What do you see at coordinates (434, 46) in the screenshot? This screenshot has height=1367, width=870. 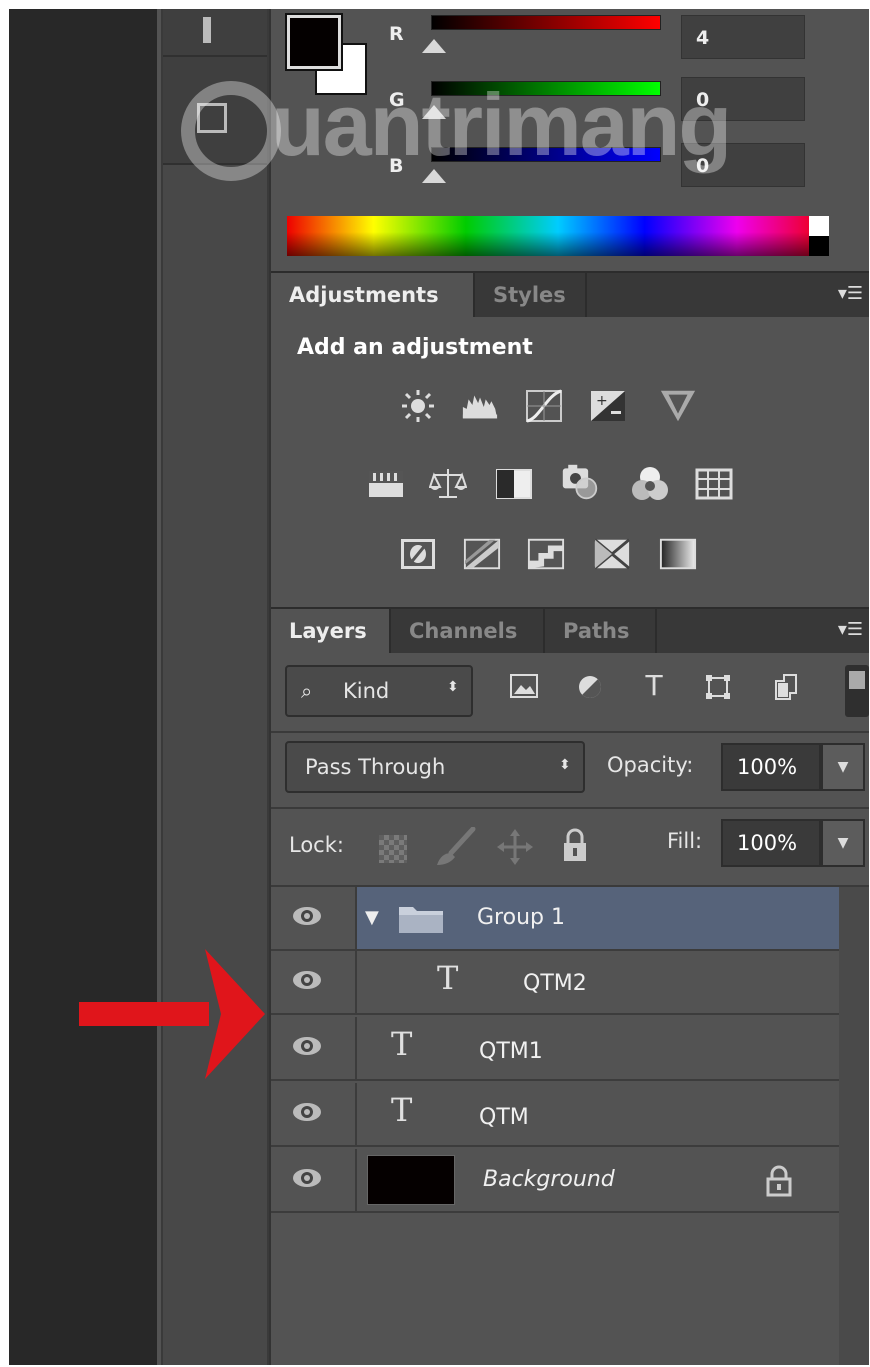 I see `r-slider-knob` at bounding box center [434, 46].